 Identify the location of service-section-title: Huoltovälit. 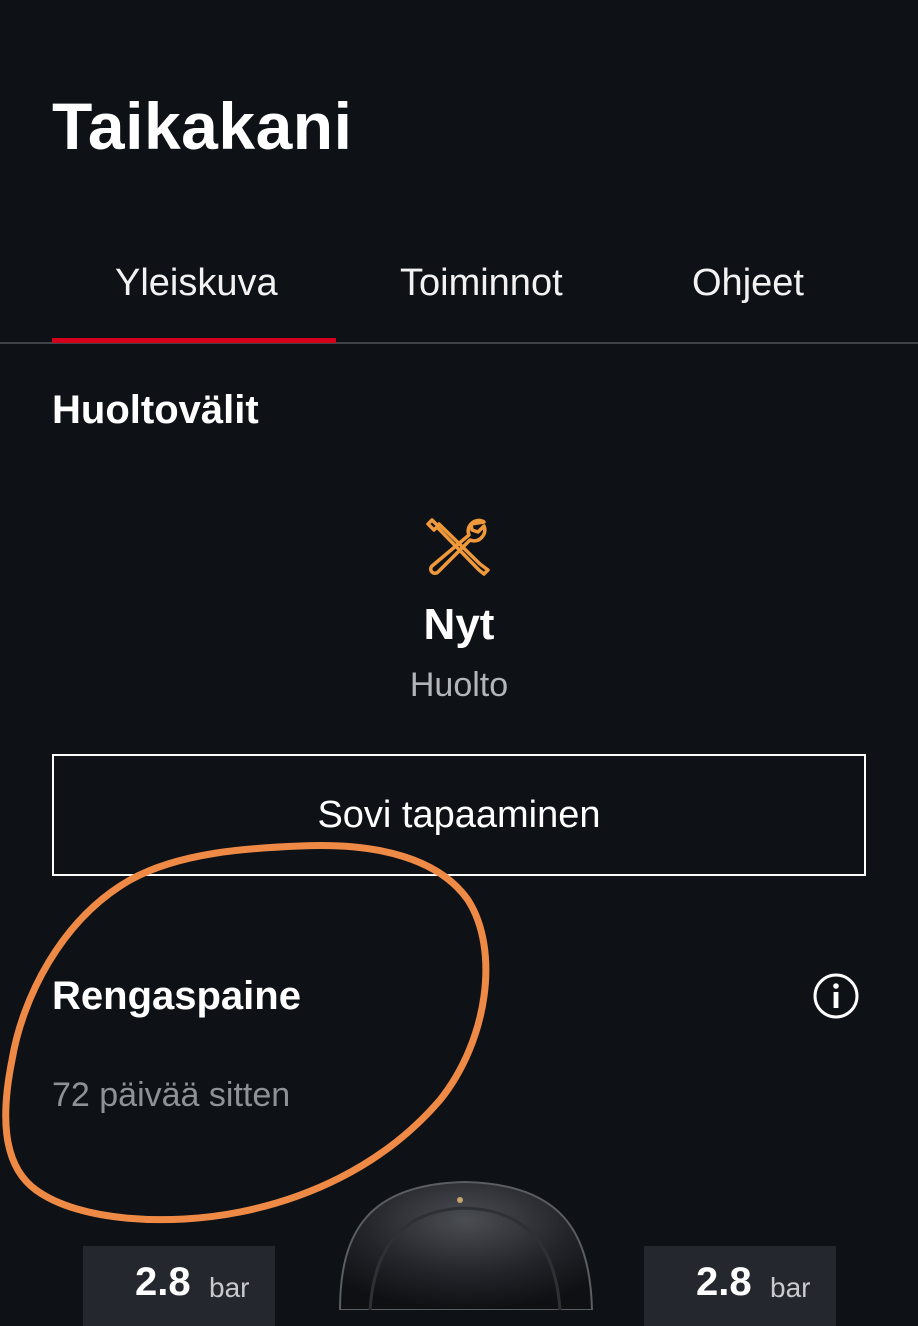
(155, 410).